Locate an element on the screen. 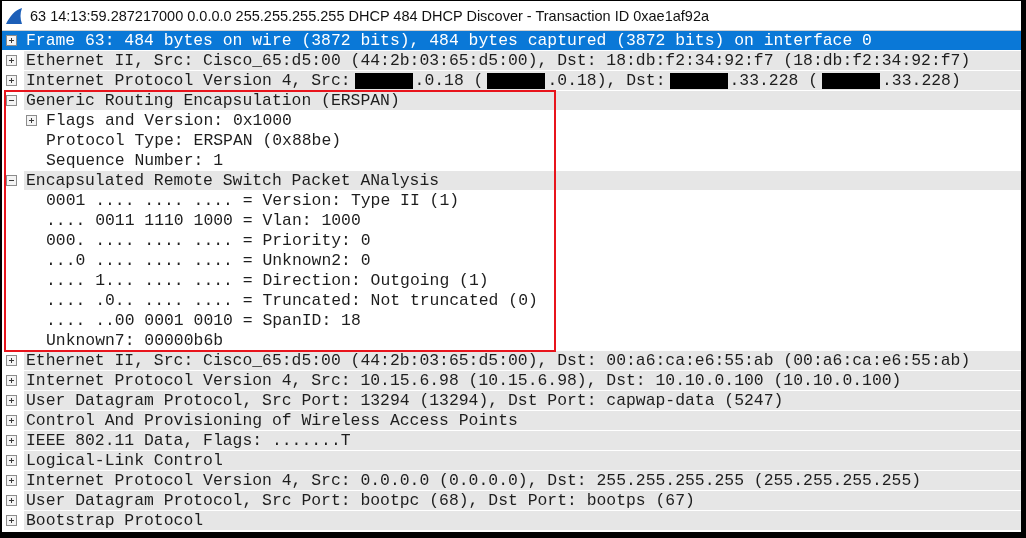  tree-item-label: .0.18 ( is located at coordinates (448, 80).